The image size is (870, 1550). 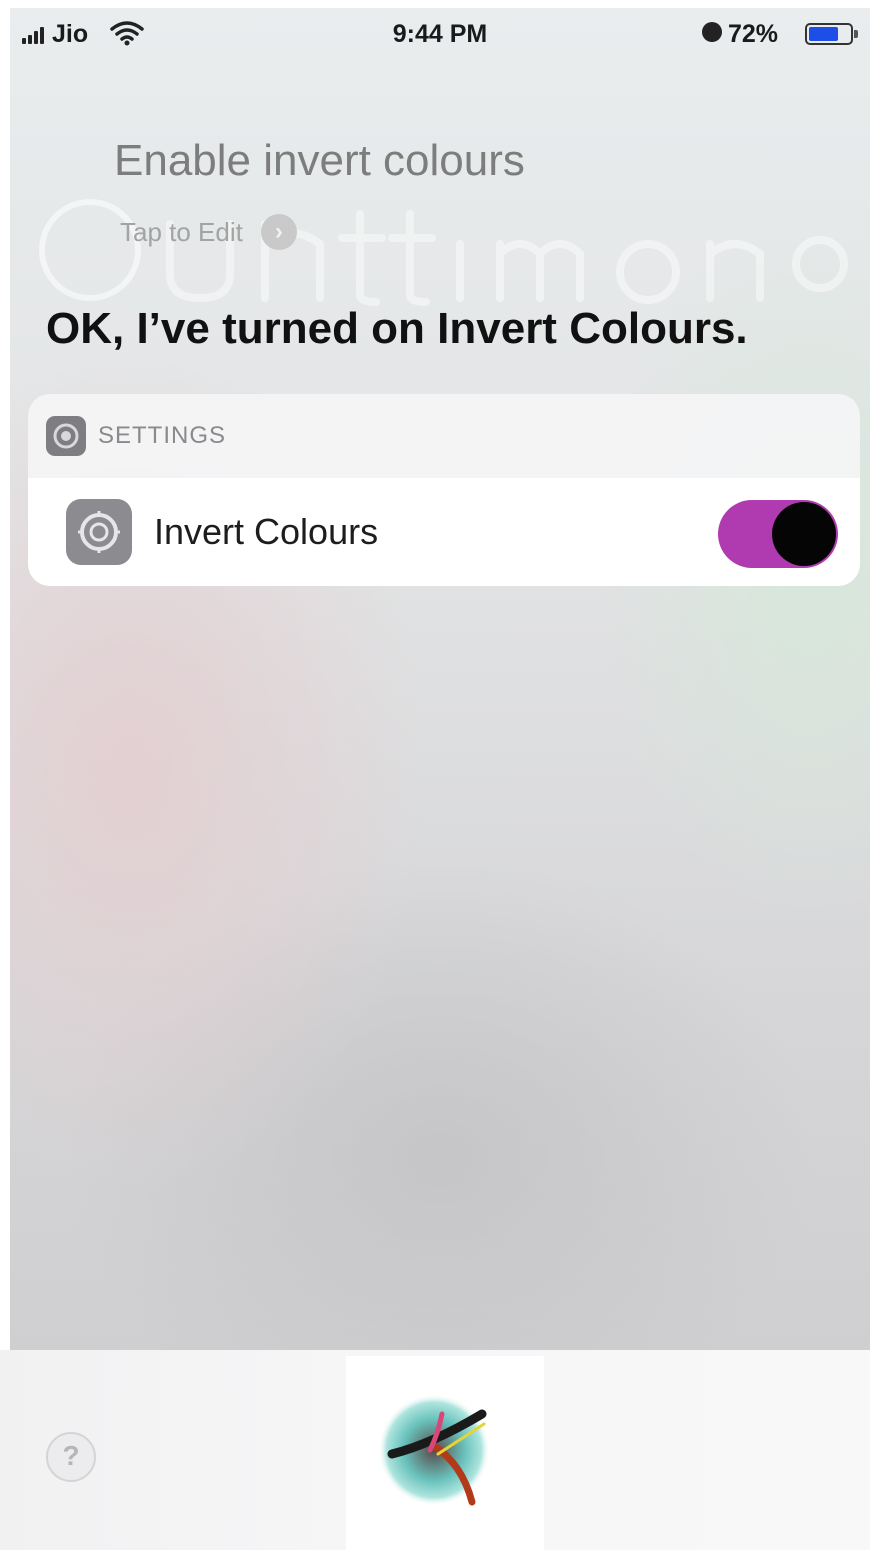 I want to click on settings-card: SETTINGS Invert Colours, so click(x=444, y=490).